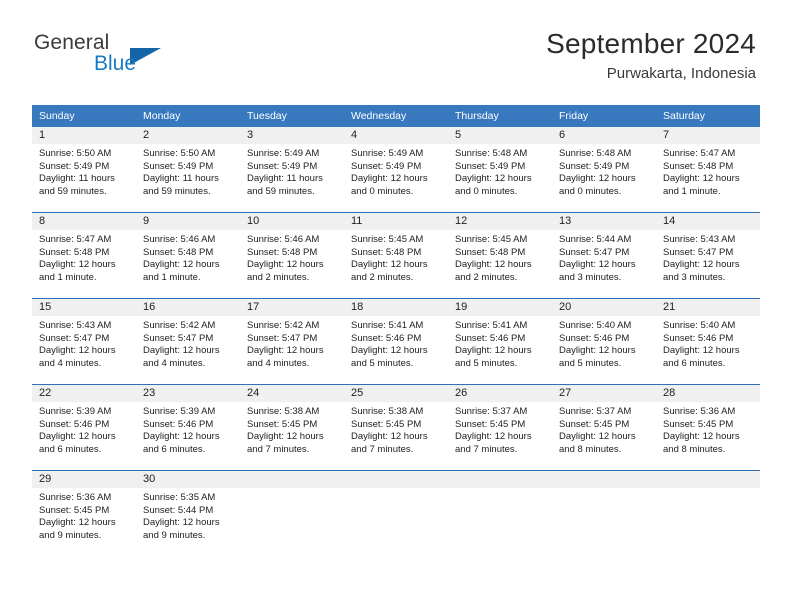 The width and height of the screenshot is (792, 612). I want to click on sunset-text: Sunset: 5:47 PM, so click(698, 252).